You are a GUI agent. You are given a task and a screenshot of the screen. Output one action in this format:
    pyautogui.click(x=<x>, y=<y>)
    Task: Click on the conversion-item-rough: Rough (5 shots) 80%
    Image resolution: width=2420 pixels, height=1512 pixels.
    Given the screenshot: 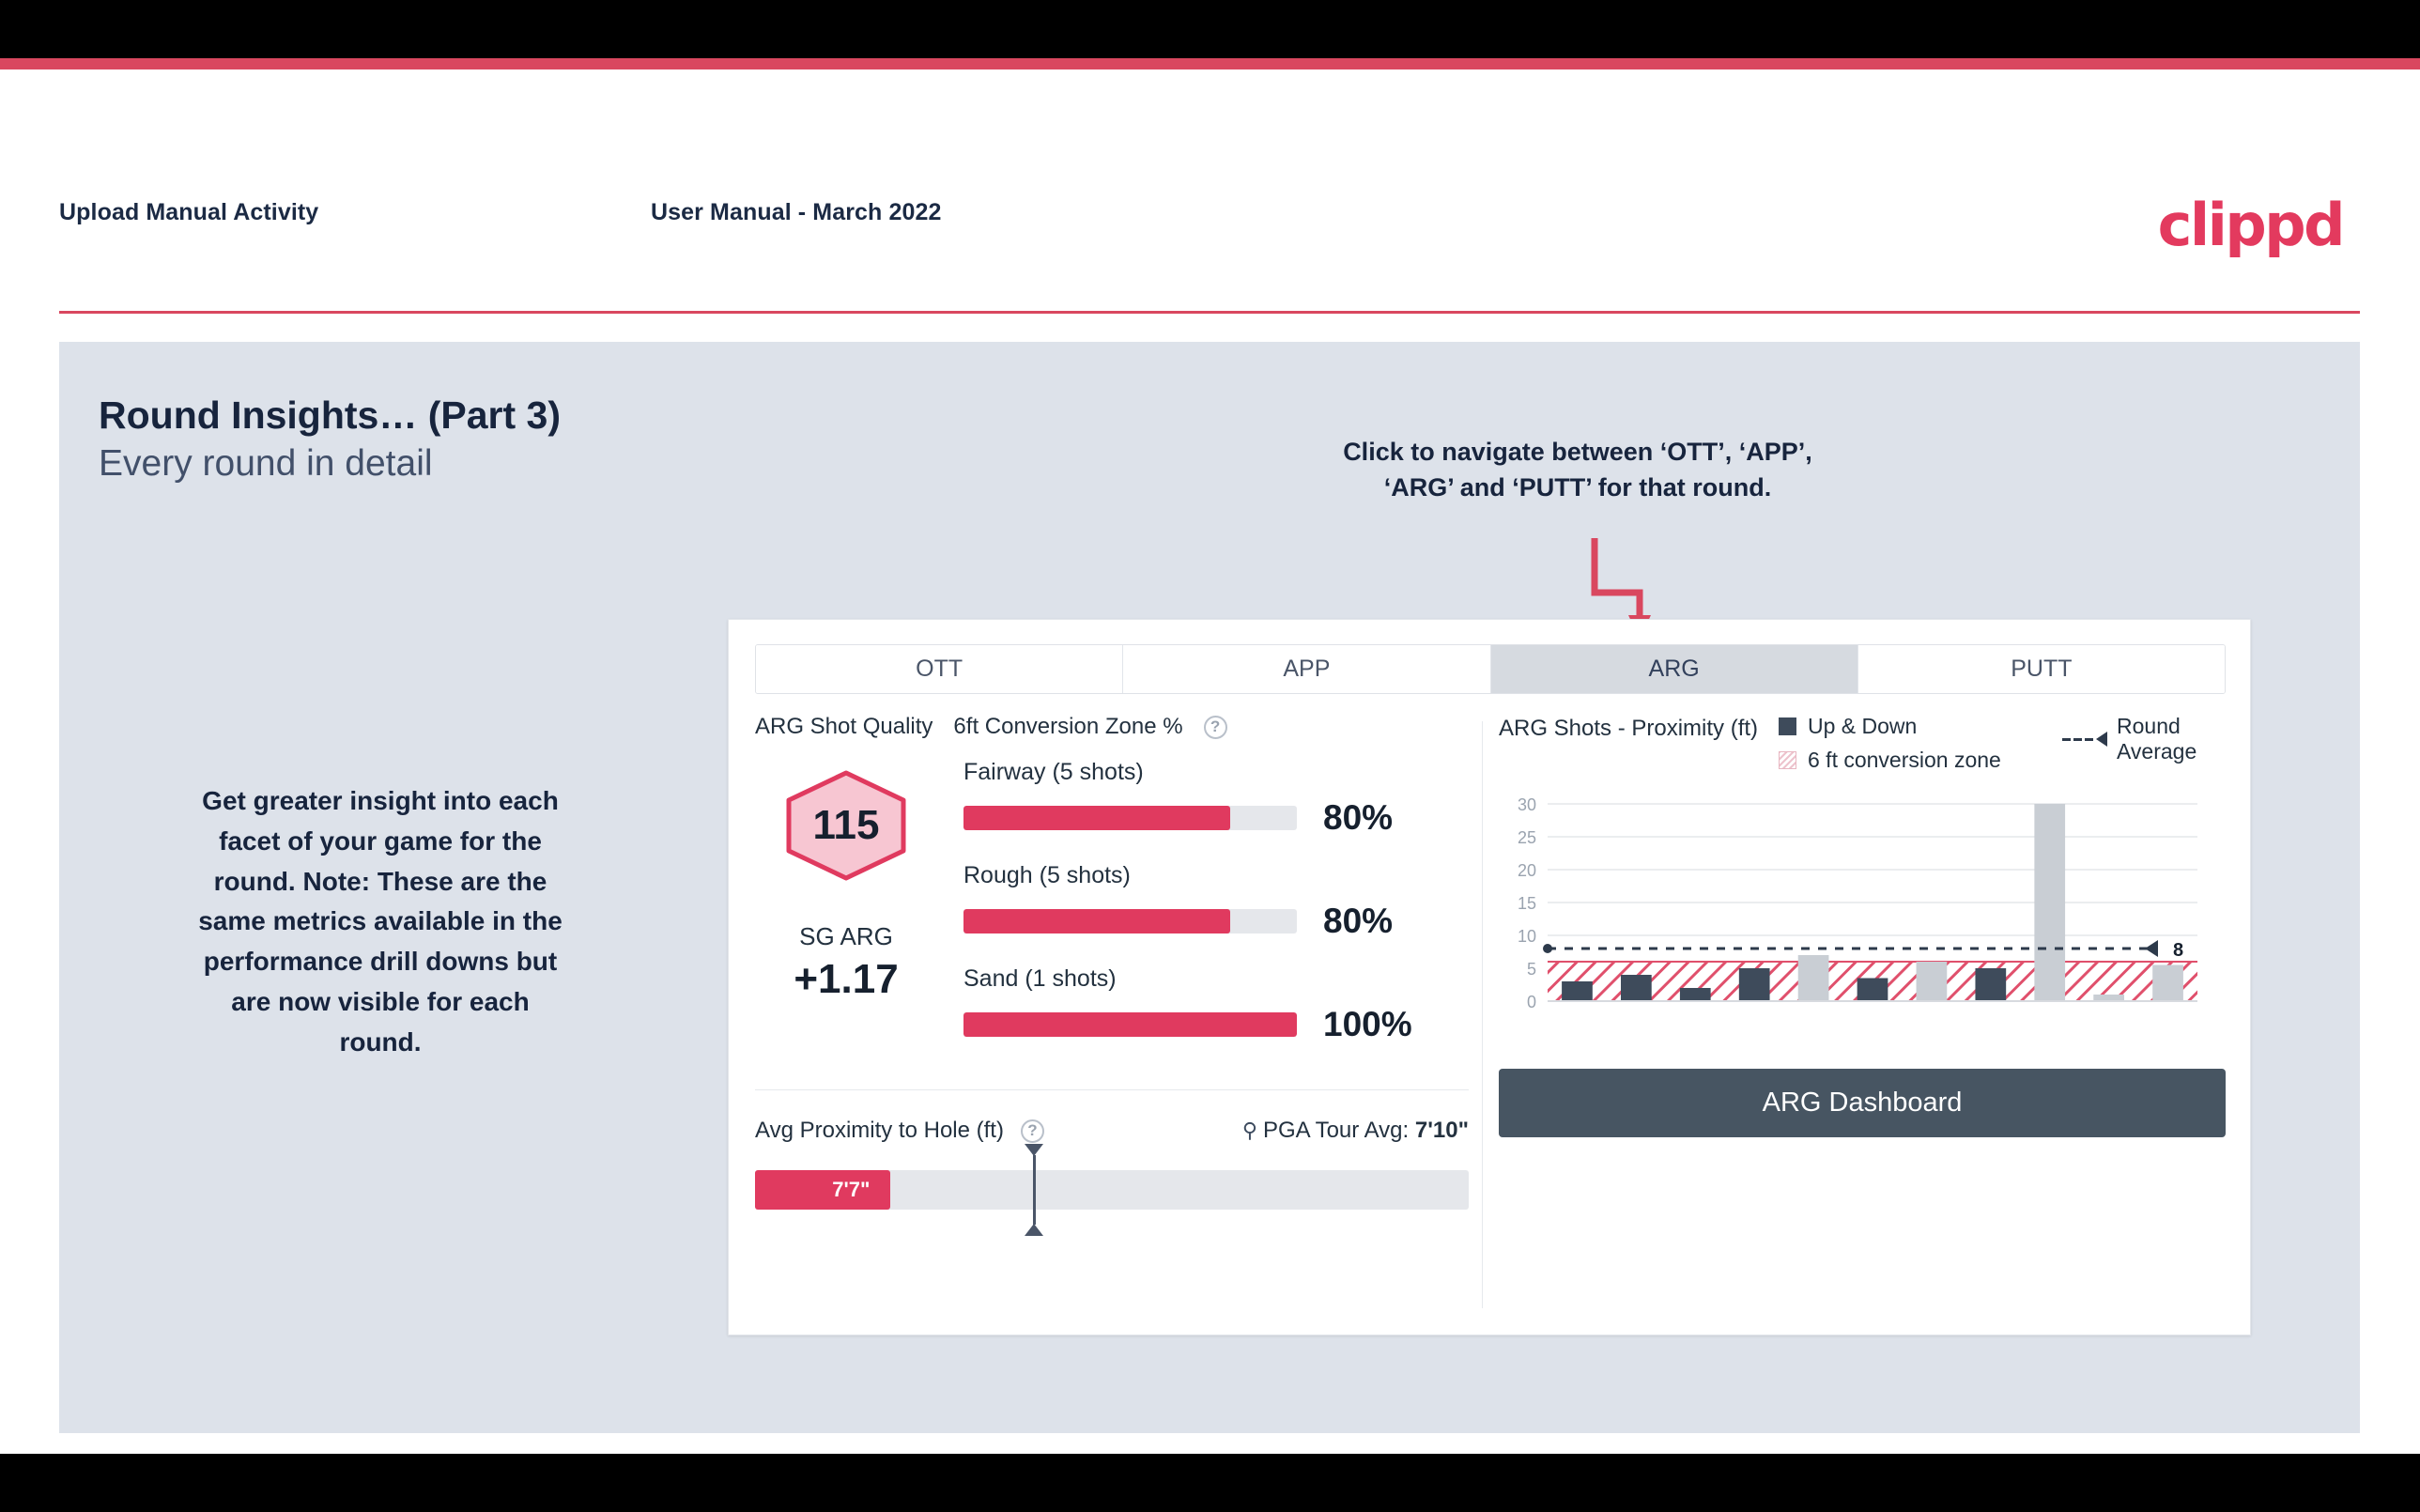 What is the action you would take?
    pyautogui.click(x=1217, y=902)
    